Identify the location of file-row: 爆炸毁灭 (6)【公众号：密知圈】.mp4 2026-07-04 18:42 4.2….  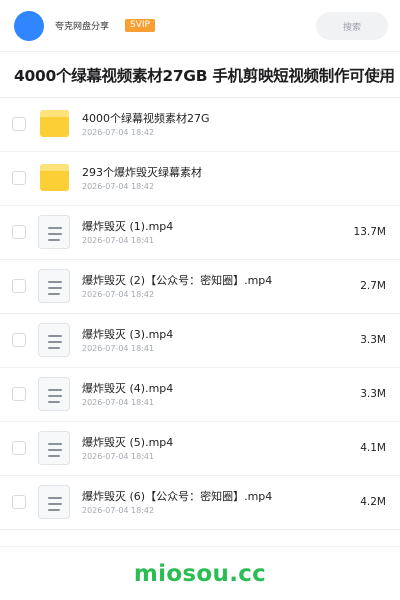
(200, 503).